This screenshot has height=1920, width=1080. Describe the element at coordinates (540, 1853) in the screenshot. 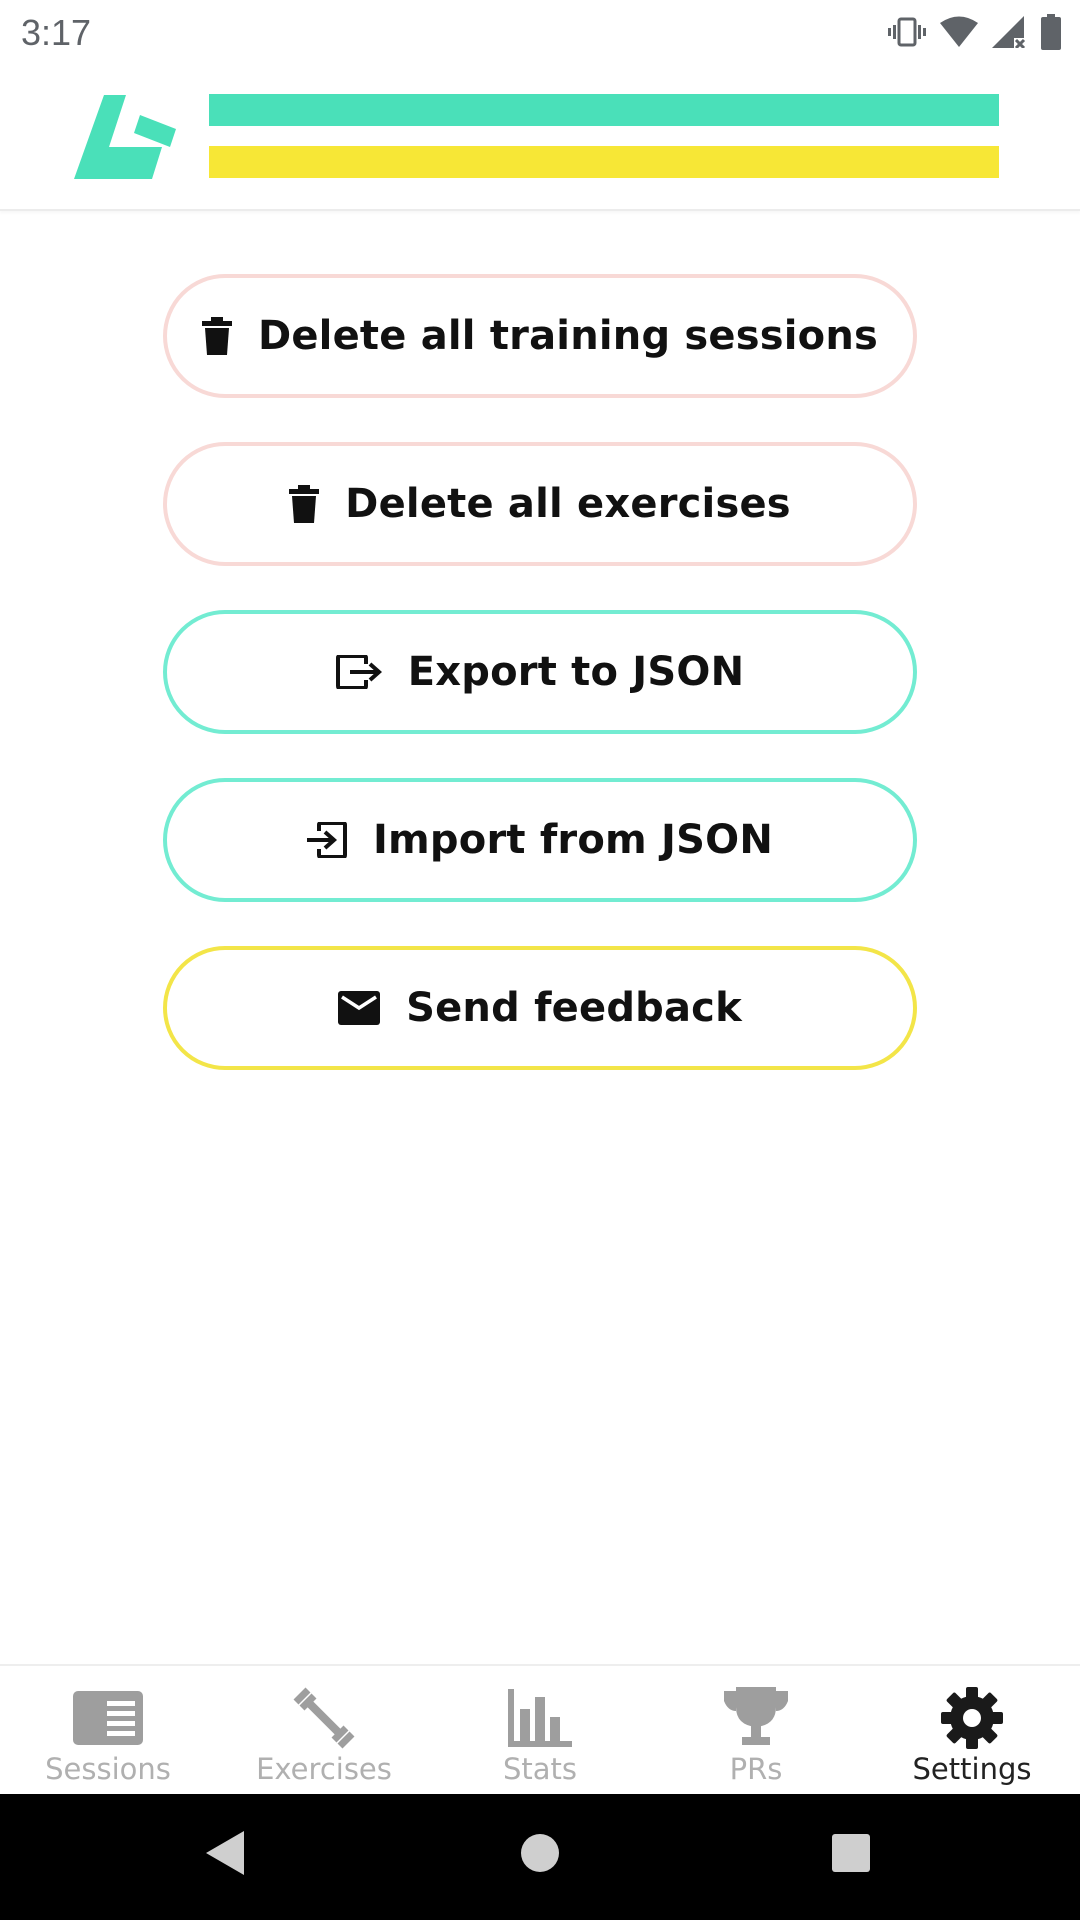

I see `home-icon` at that location.